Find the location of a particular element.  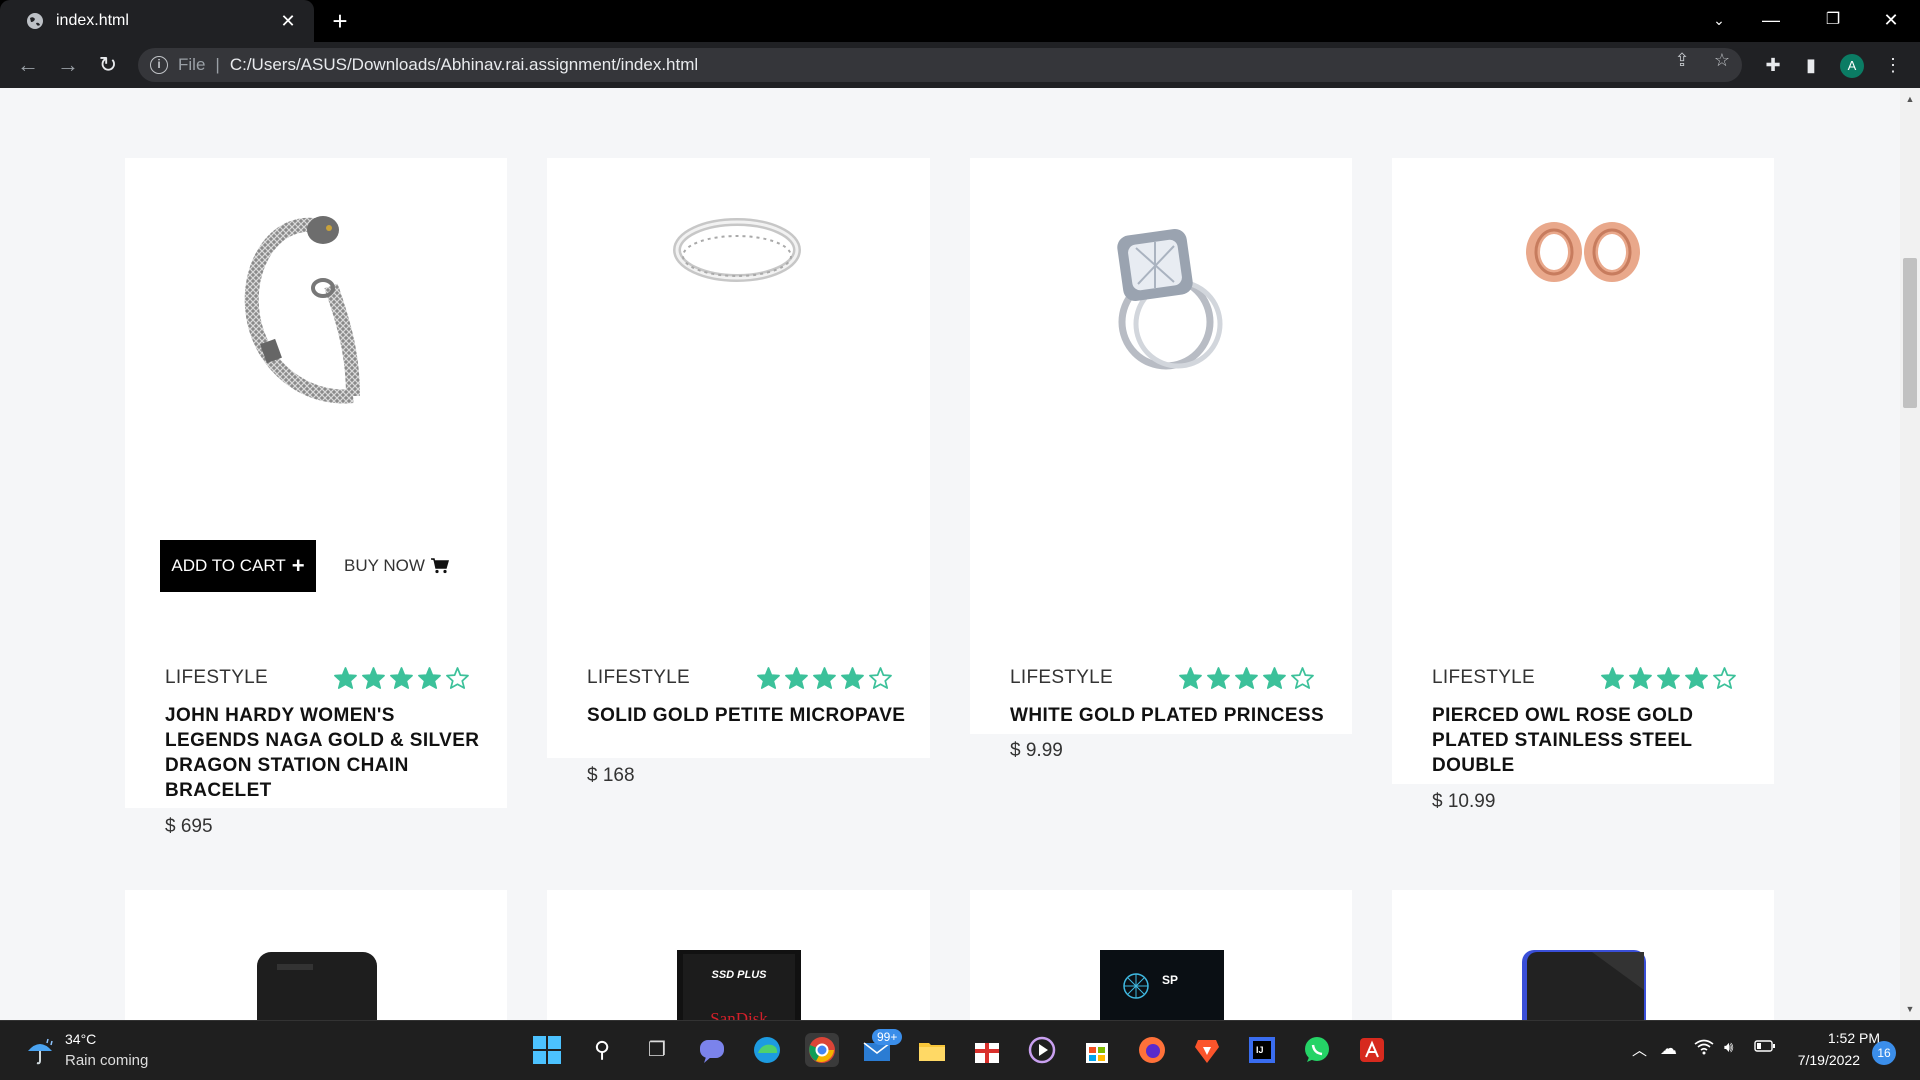

weather-umbrella-icon is located at coordinates (40, 1051).